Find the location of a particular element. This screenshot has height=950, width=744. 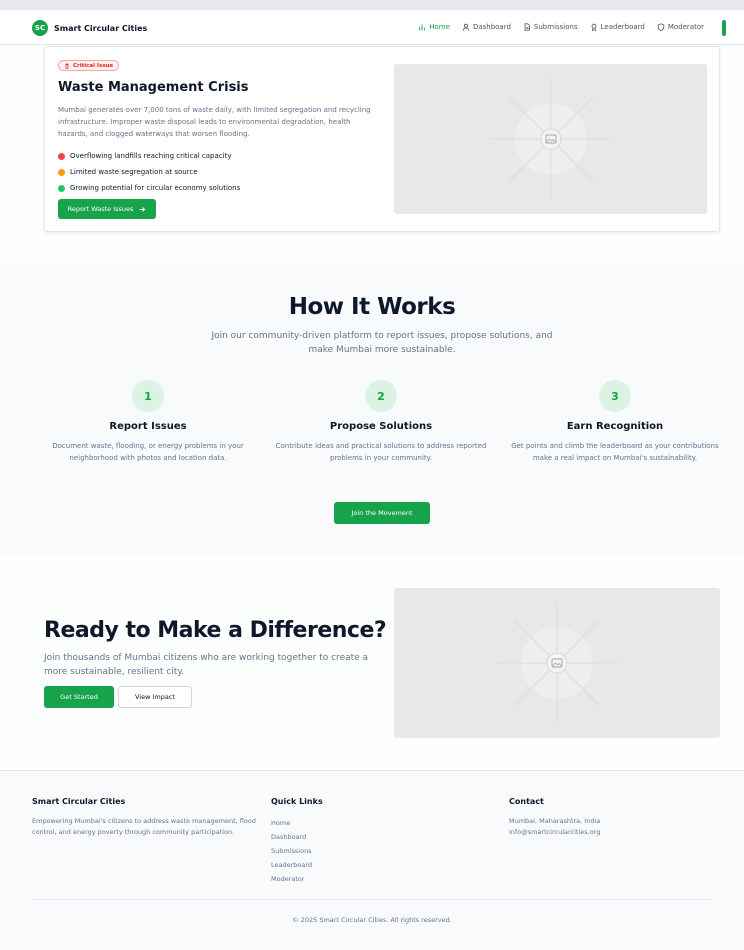

step-title: Propose Solutions is located at coordinates (381, 426).